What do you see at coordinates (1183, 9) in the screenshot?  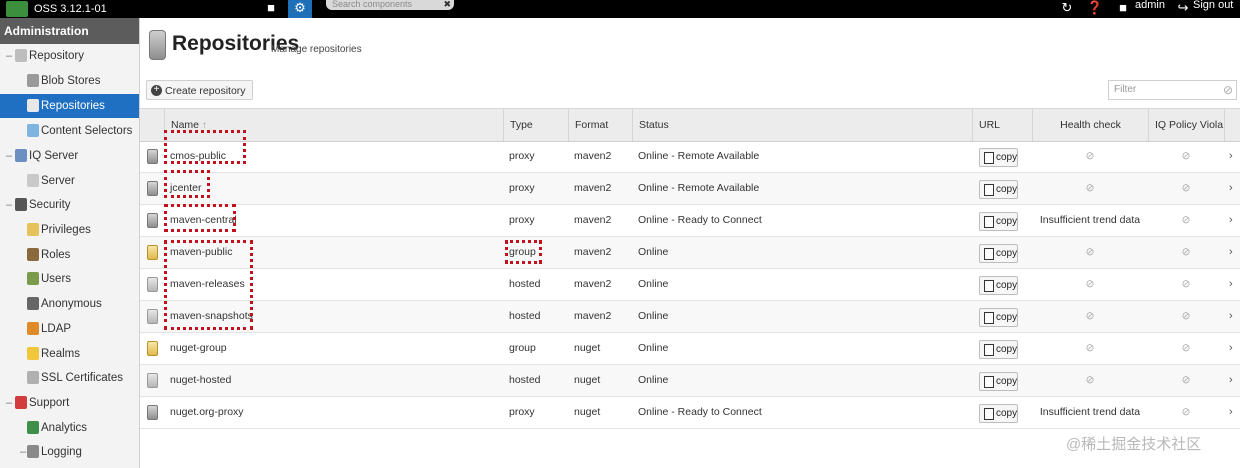 I see `signout-icon: ↪` at bounding box center [1183, 9].